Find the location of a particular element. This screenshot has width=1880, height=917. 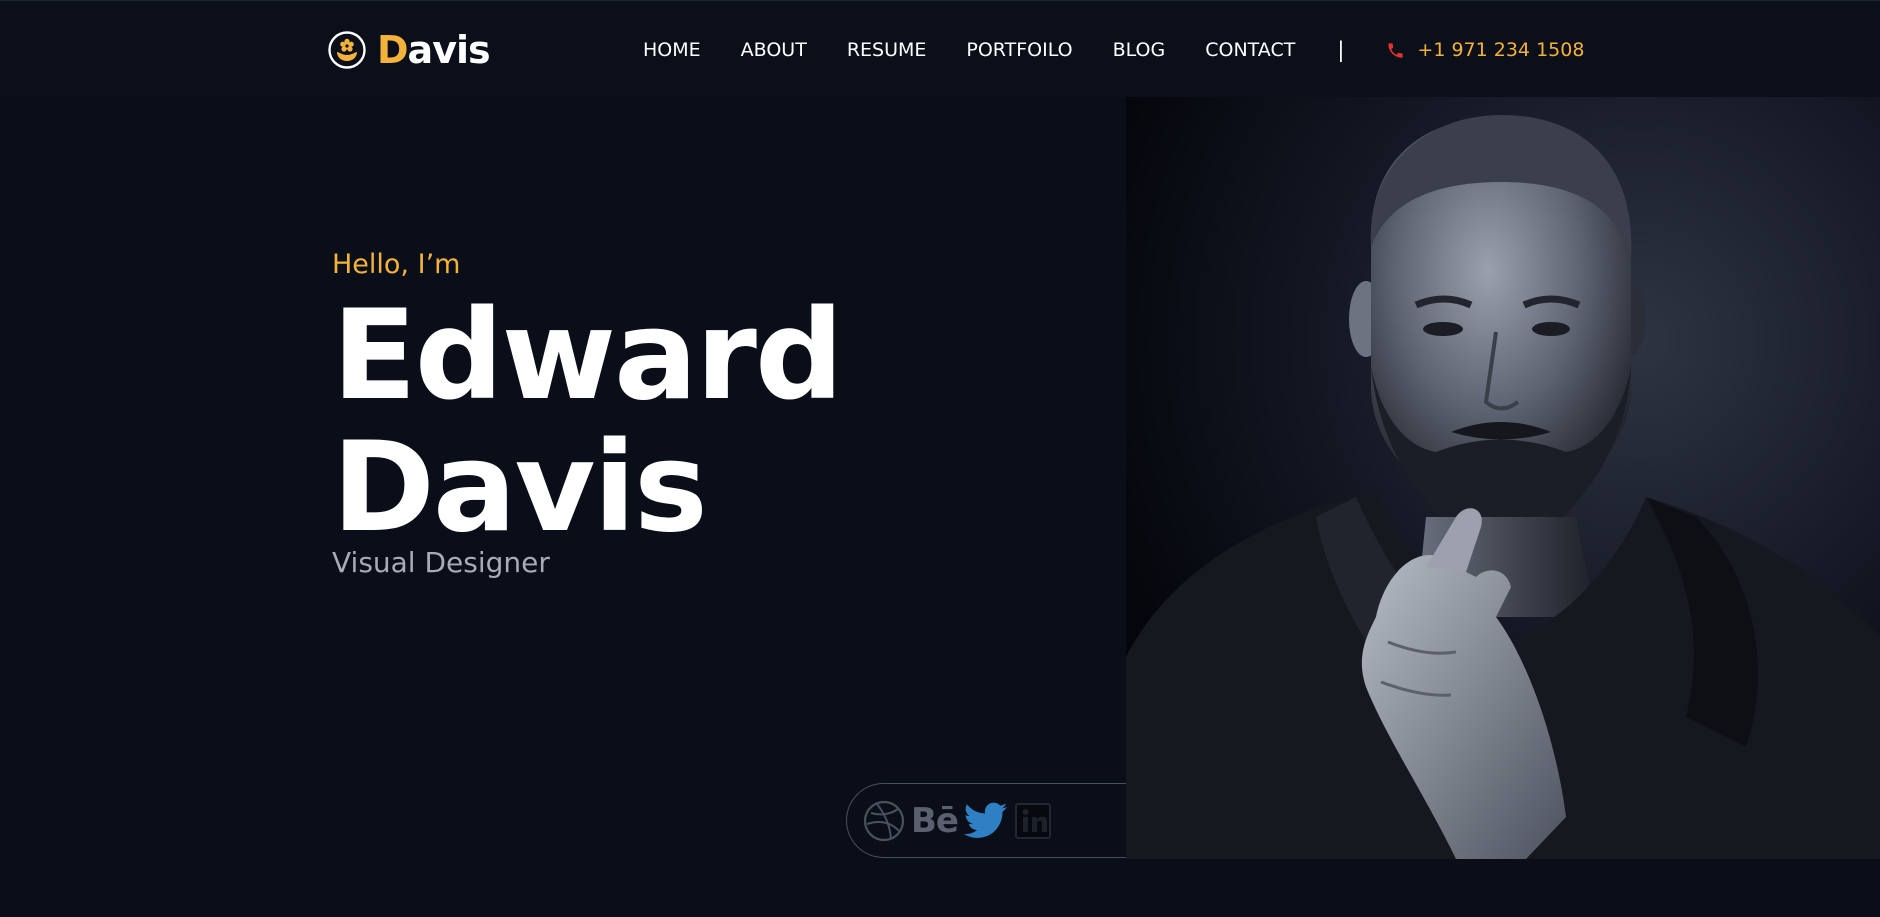

twitter-link is located at coordinates (985, 821).